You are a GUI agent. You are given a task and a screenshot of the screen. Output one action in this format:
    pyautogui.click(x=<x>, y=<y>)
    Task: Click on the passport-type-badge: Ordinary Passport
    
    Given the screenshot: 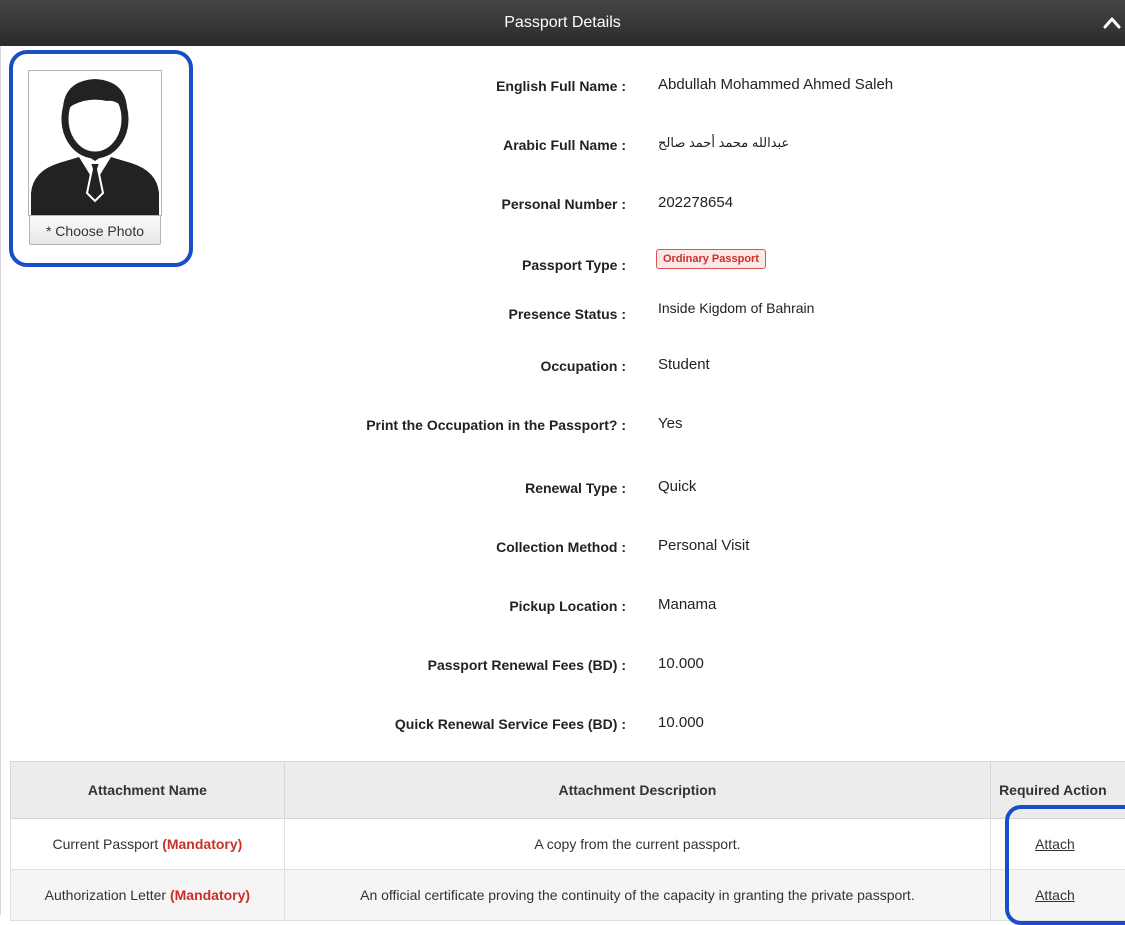 What is the action you would take?
    pyautogui.click(x=711, y=259)
    